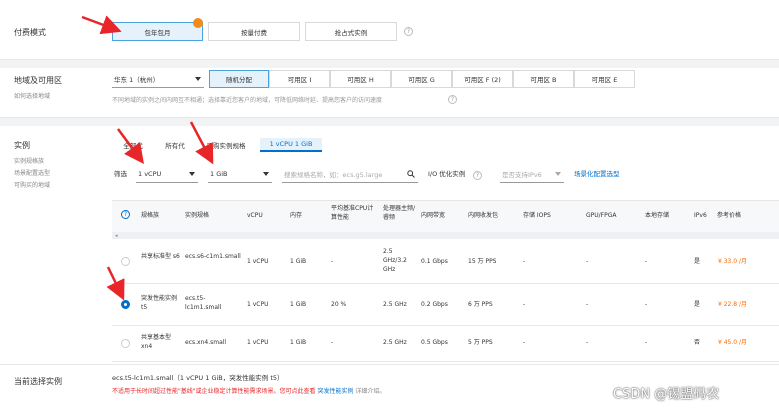 The width and height of the screenshot is (779, 411). Describe the element at coordinates (597, 174) in the screenshot. I see `scene-config-link: 场景化配置选型` at that location.